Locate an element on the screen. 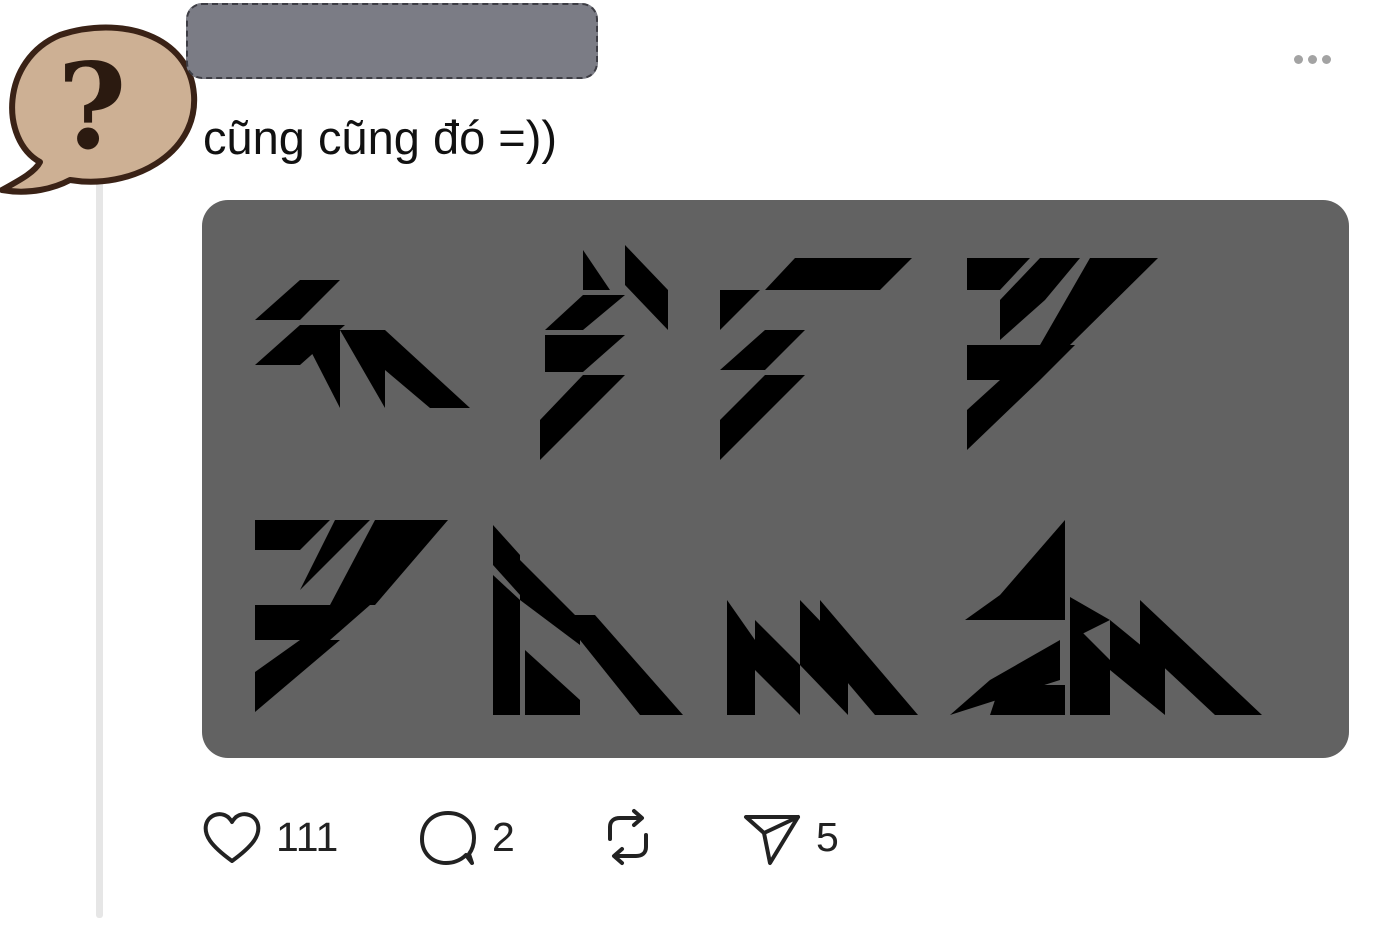 This screenshot has height=927, width=1390. like-count: 111 is located at coordinates (307, 836).